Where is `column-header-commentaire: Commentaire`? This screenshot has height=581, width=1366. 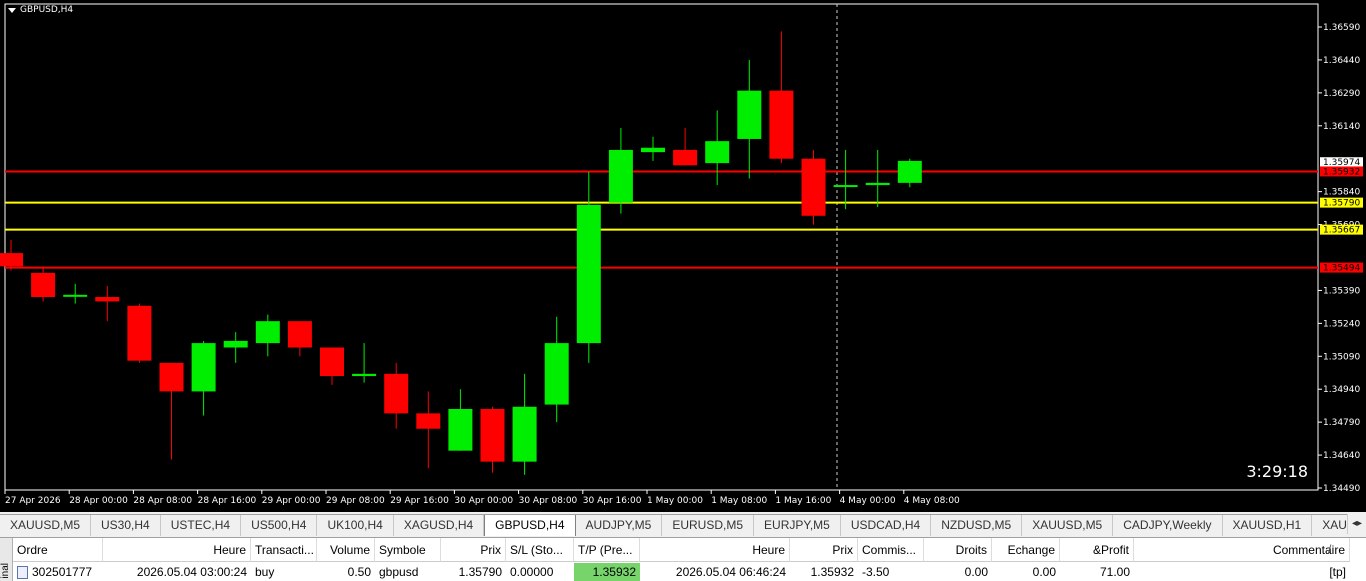
column-header-commentaire: Commentaire is located at coordinates (1242, 550).